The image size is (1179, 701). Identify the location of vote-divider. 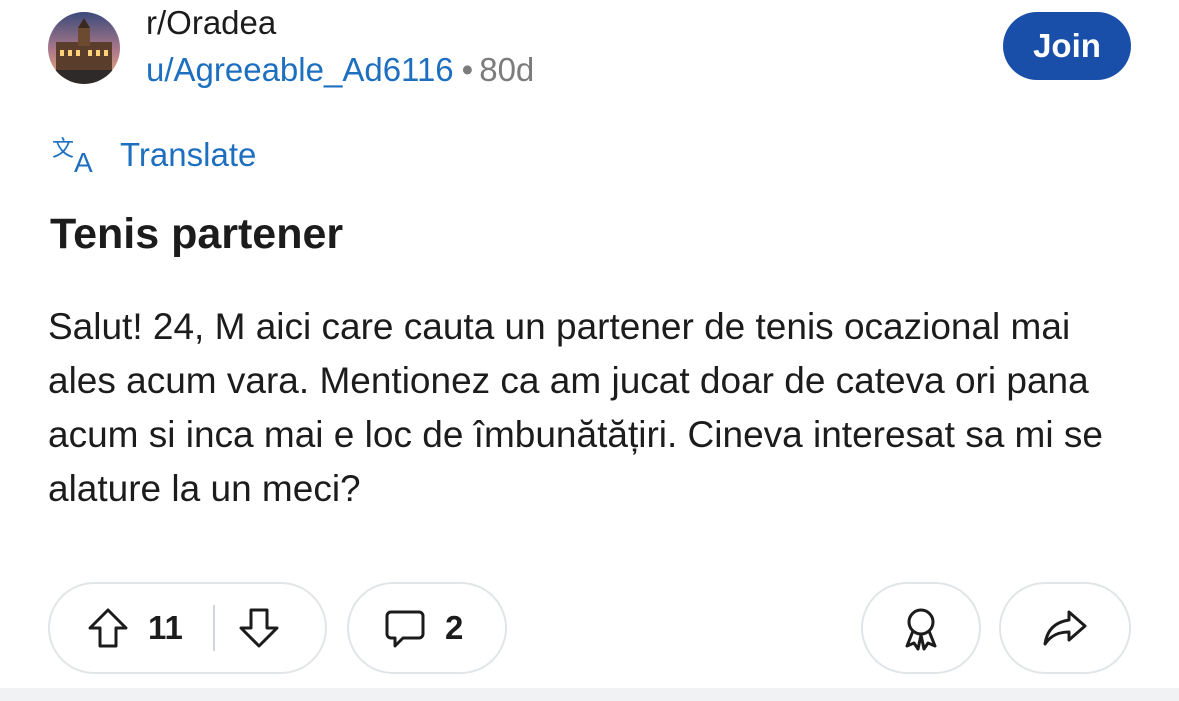
(213, 628).